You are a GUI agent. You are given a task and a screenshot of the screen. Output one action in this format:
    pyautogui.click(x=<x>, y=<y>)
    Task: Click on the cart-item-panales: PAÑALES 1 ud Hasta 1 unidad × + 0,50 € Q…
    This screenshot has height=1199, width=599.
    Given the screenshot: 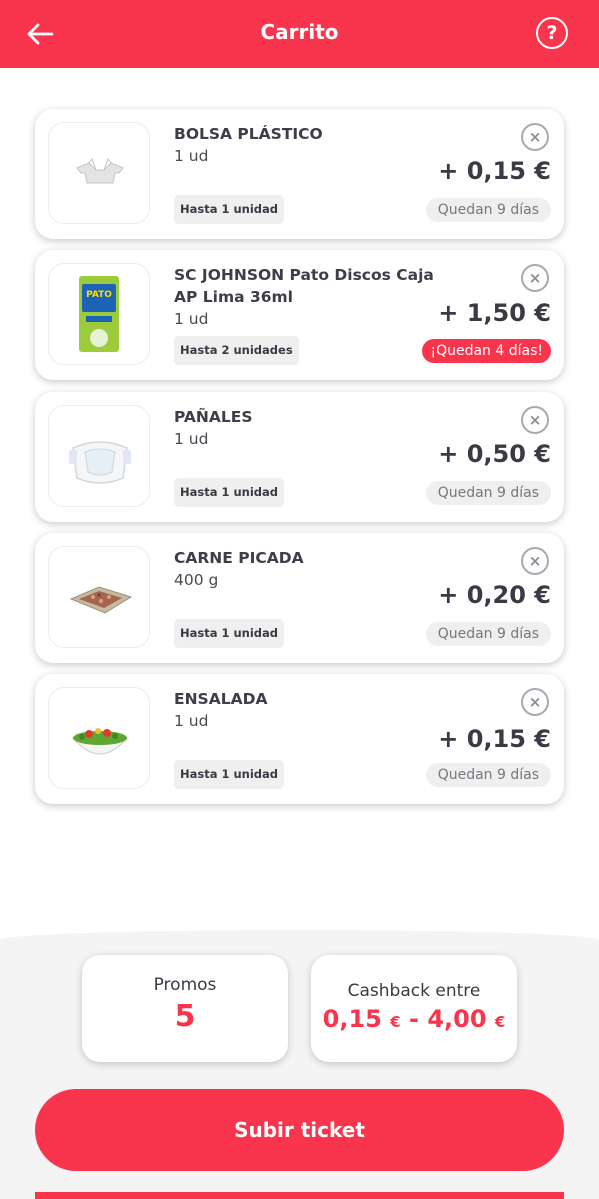 What is the action you would take?
    pyautogui.click(x=299, y=457)
    